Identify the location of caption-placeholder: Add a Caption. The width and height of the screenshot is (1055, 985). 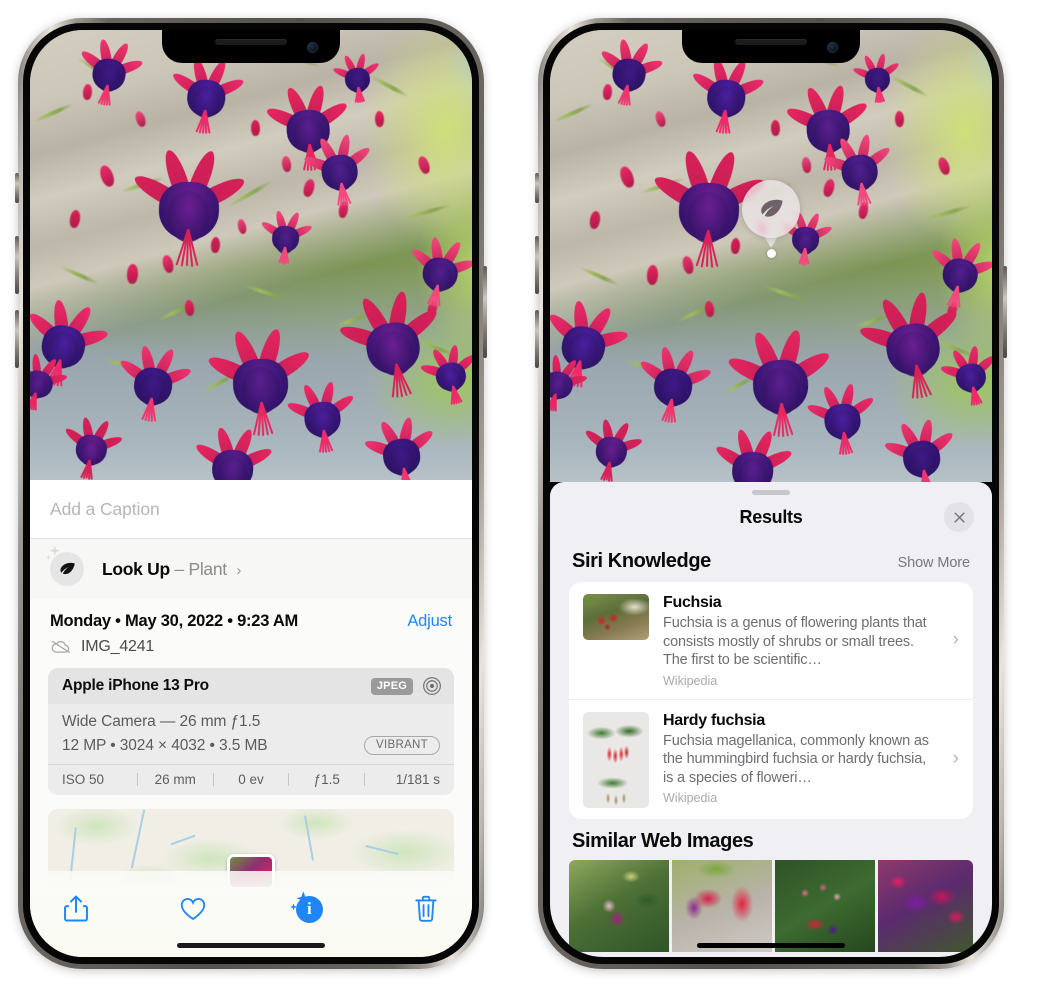
(105, 508).